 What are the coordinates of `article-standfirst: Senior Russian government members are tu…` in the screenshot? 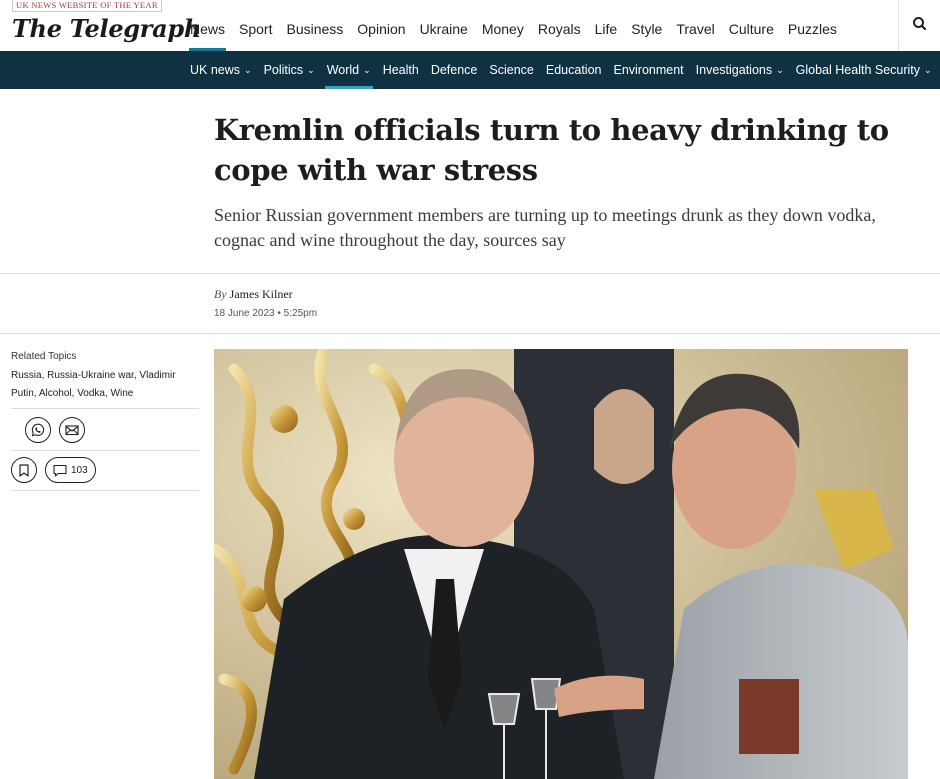 It's located at (545, 227).